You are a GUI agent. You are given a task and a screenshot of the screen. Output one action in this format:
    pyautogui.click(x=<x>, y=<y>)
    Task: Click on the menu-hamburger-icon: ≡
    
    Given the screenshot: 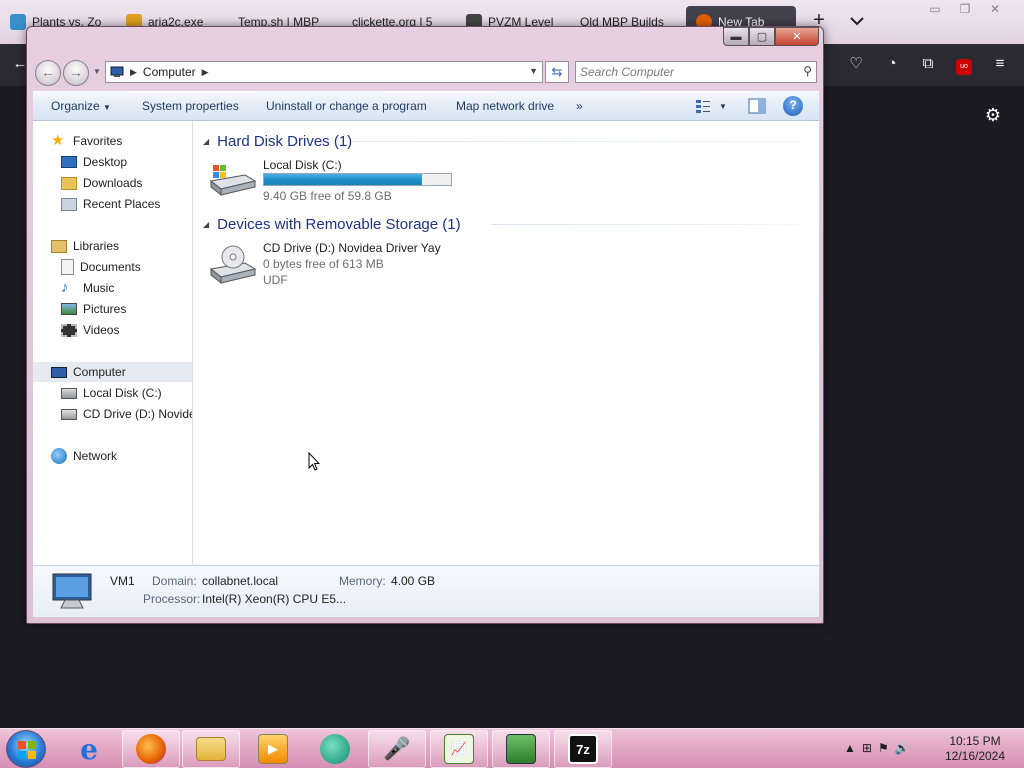 What is the action you would take?
    pyautogui.click(x=1000, y=64)
    